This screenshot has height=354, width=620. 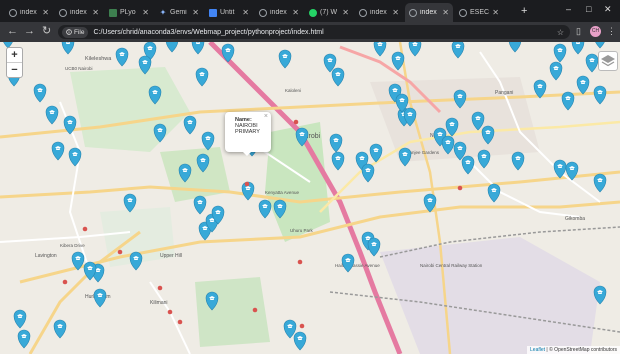 I want to click on zoom-in-button: +, so click(x=14, y=55).